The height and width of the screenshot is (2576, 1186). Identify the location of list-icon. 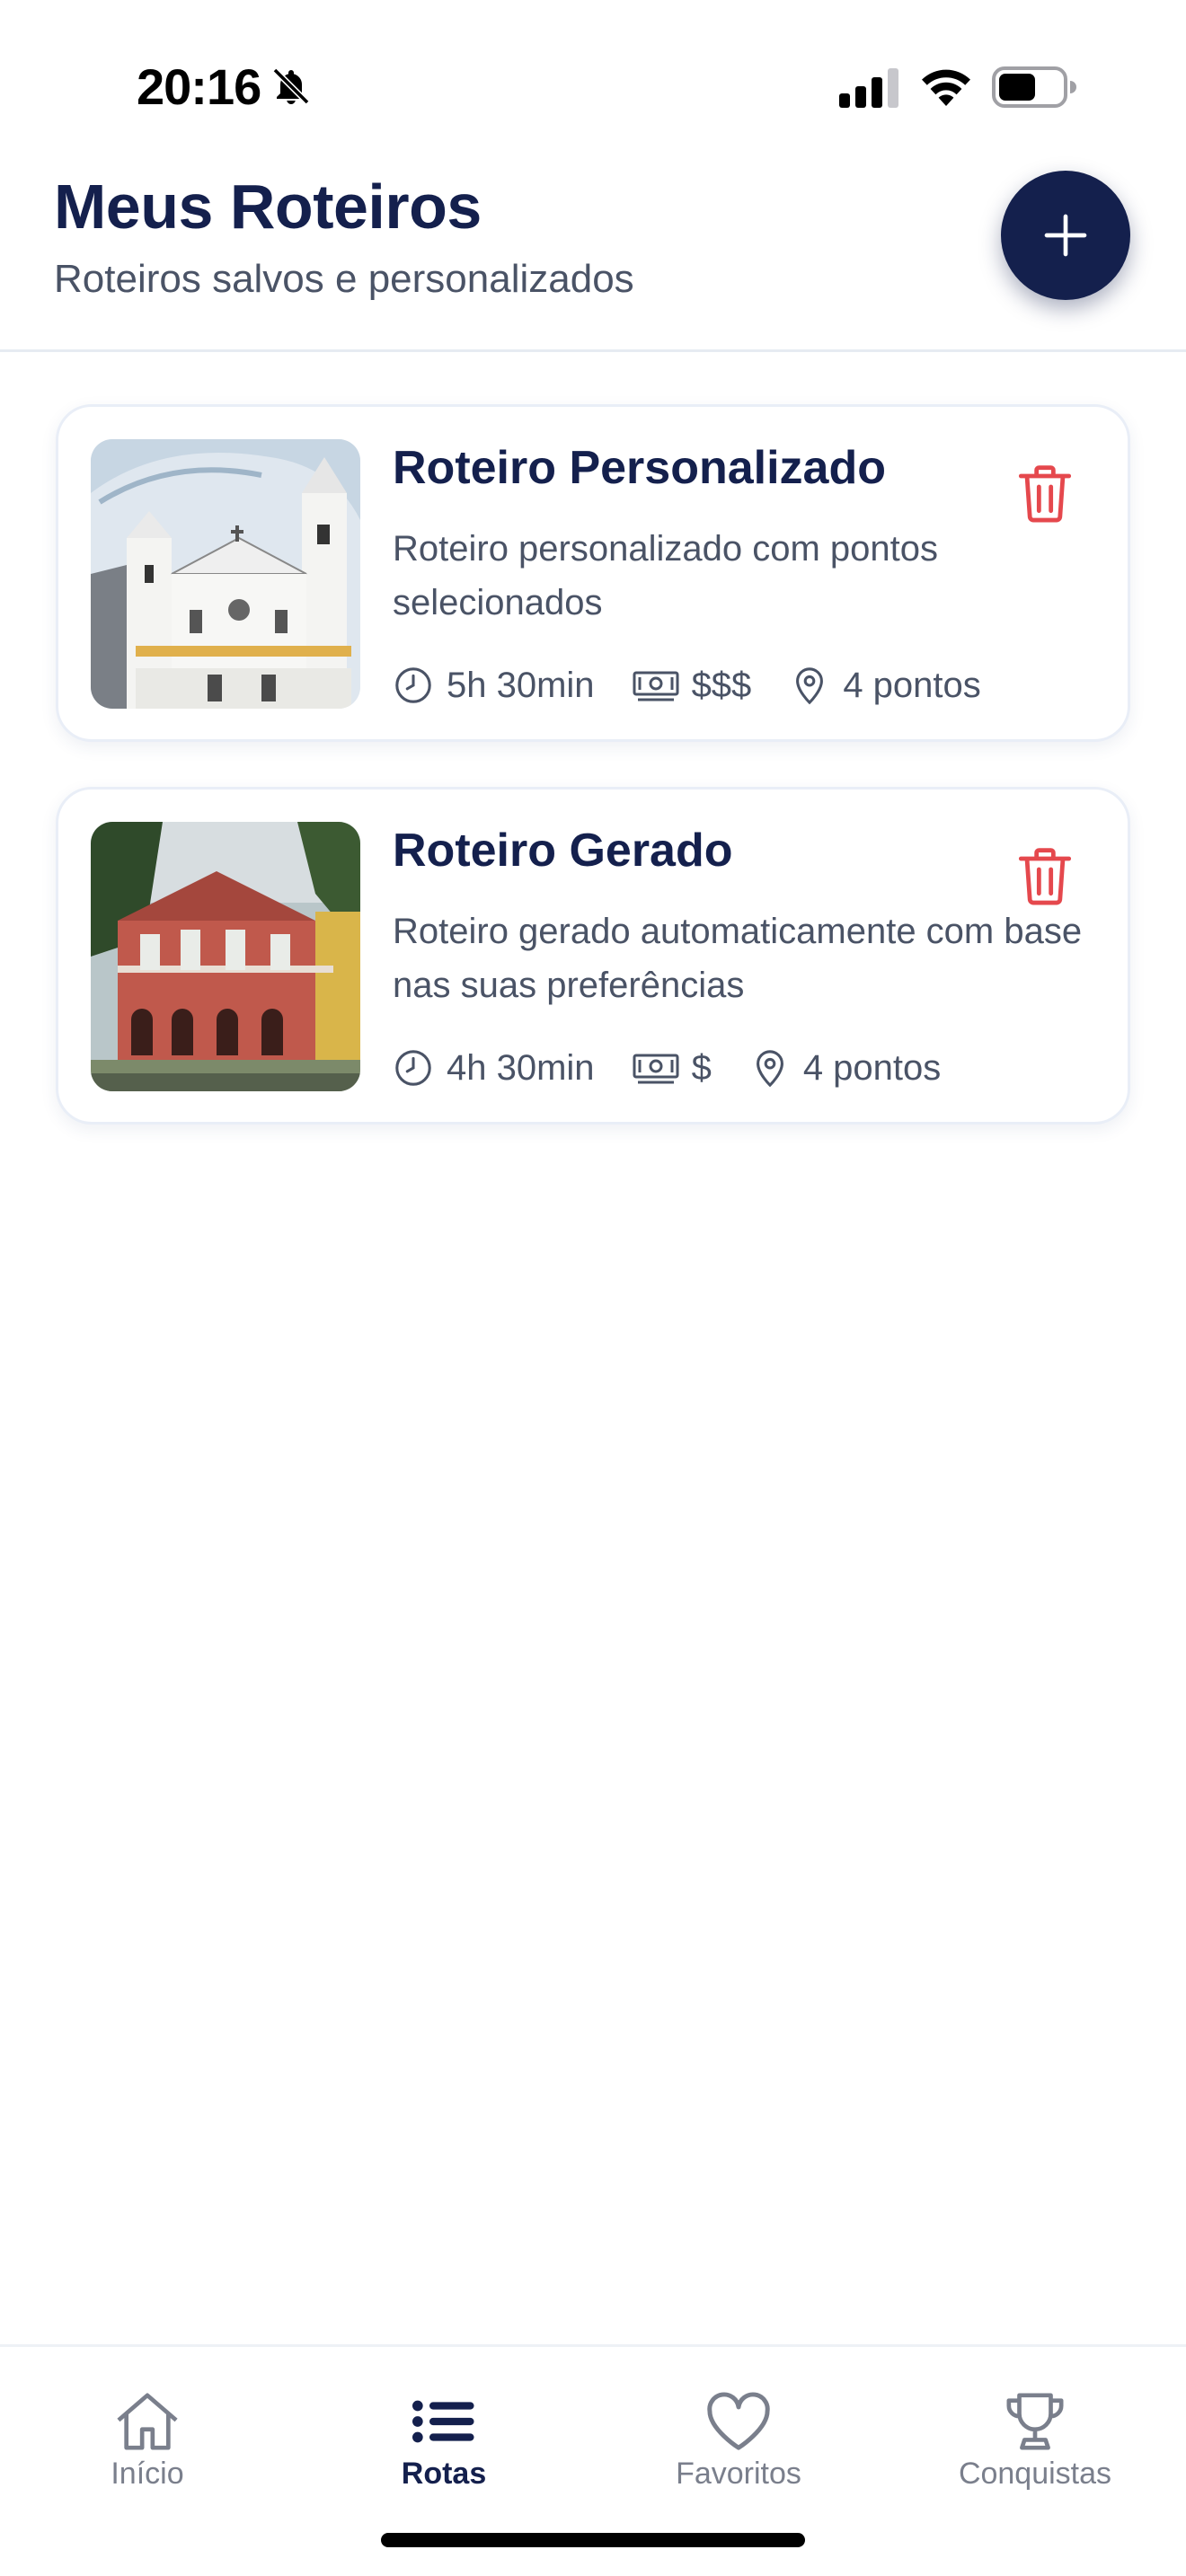
(443, 2421).